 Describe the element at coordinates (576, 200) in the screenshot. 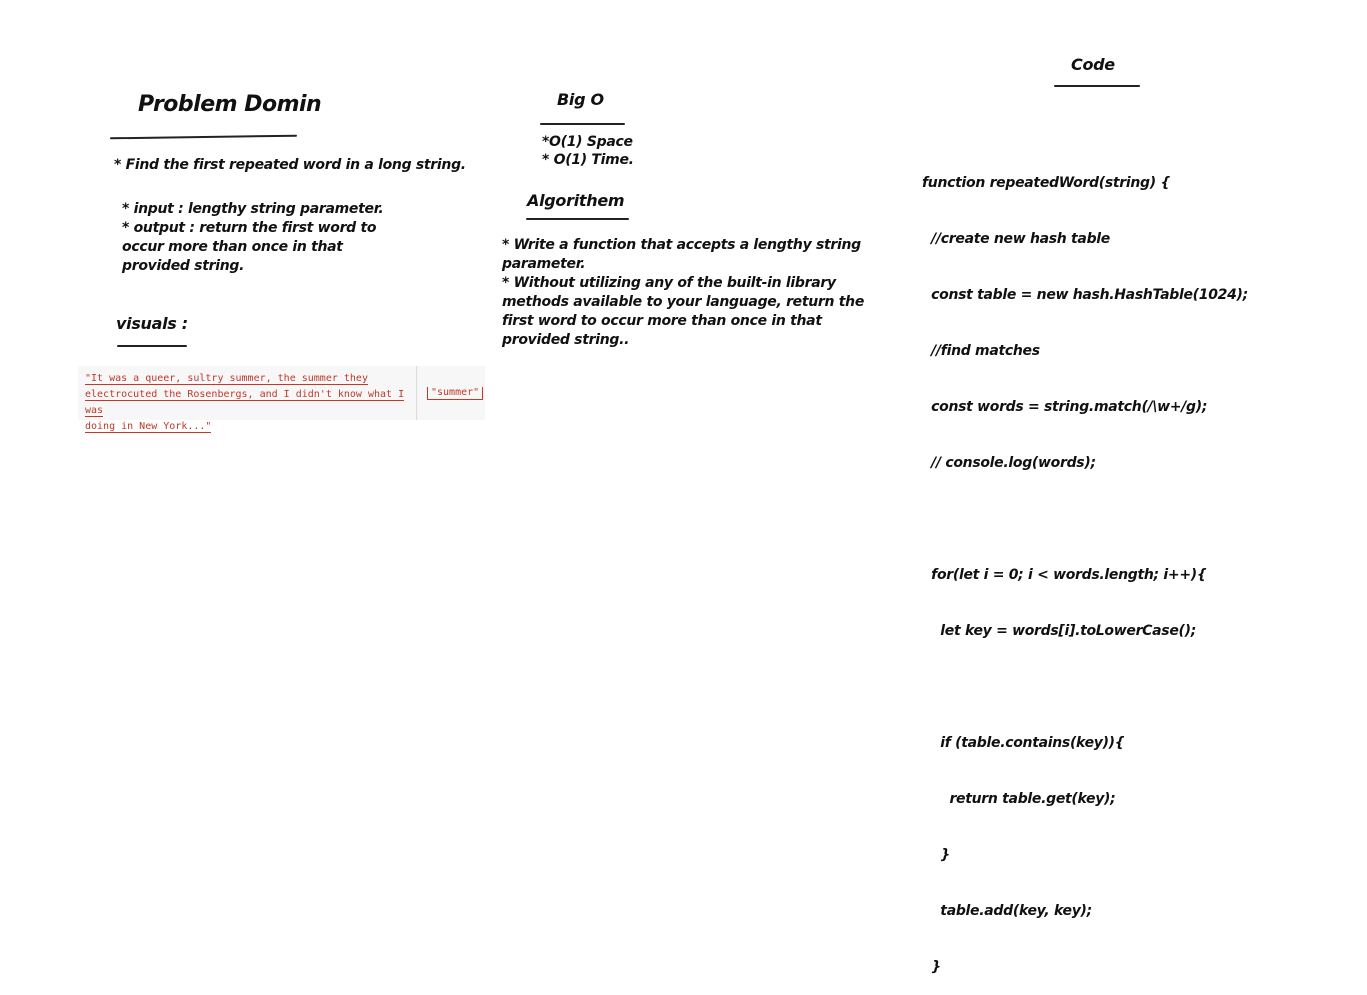

I see `algorithm-heading: Algorithem` at that location.